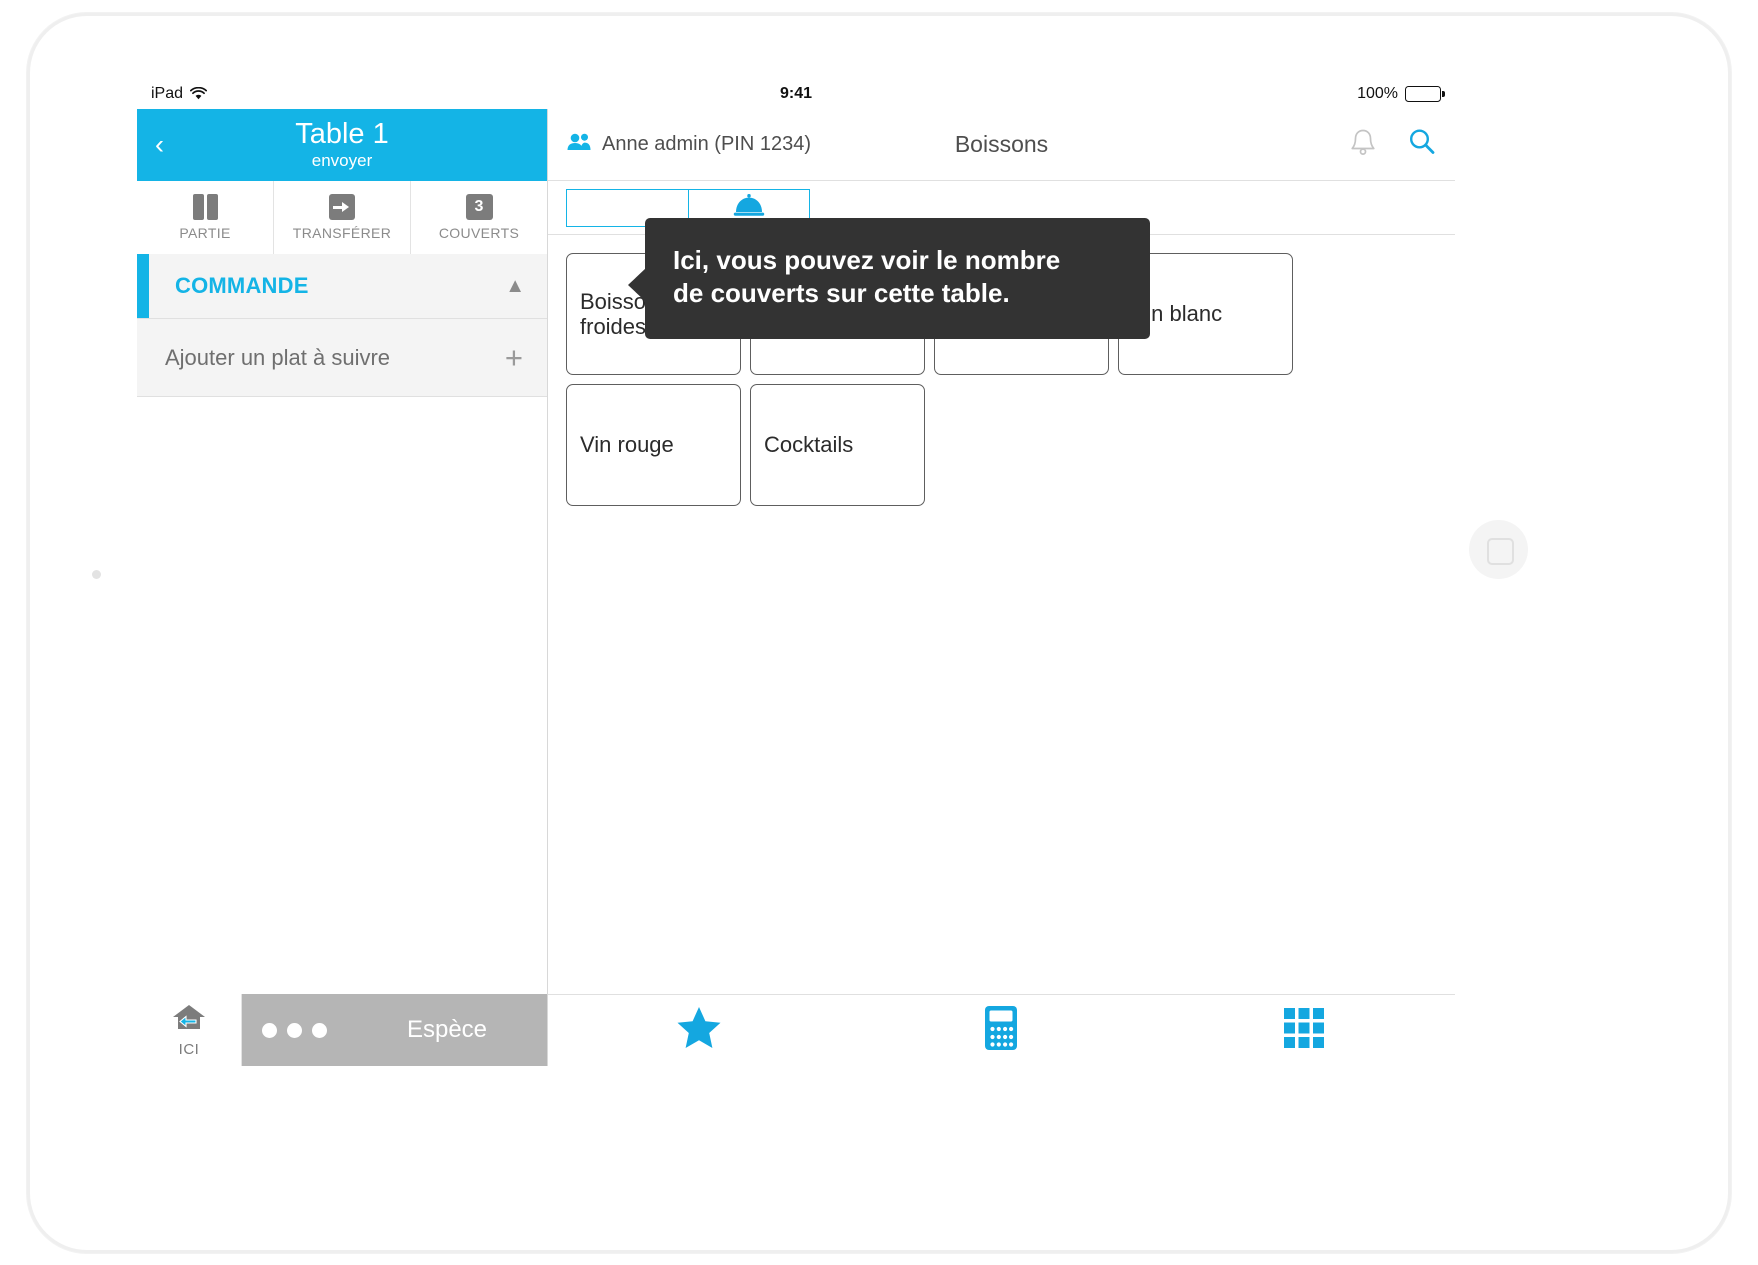 The width and height of the screenshot is (1758, 1265). I want to click on page-title: Table 1, so click(342, 134).